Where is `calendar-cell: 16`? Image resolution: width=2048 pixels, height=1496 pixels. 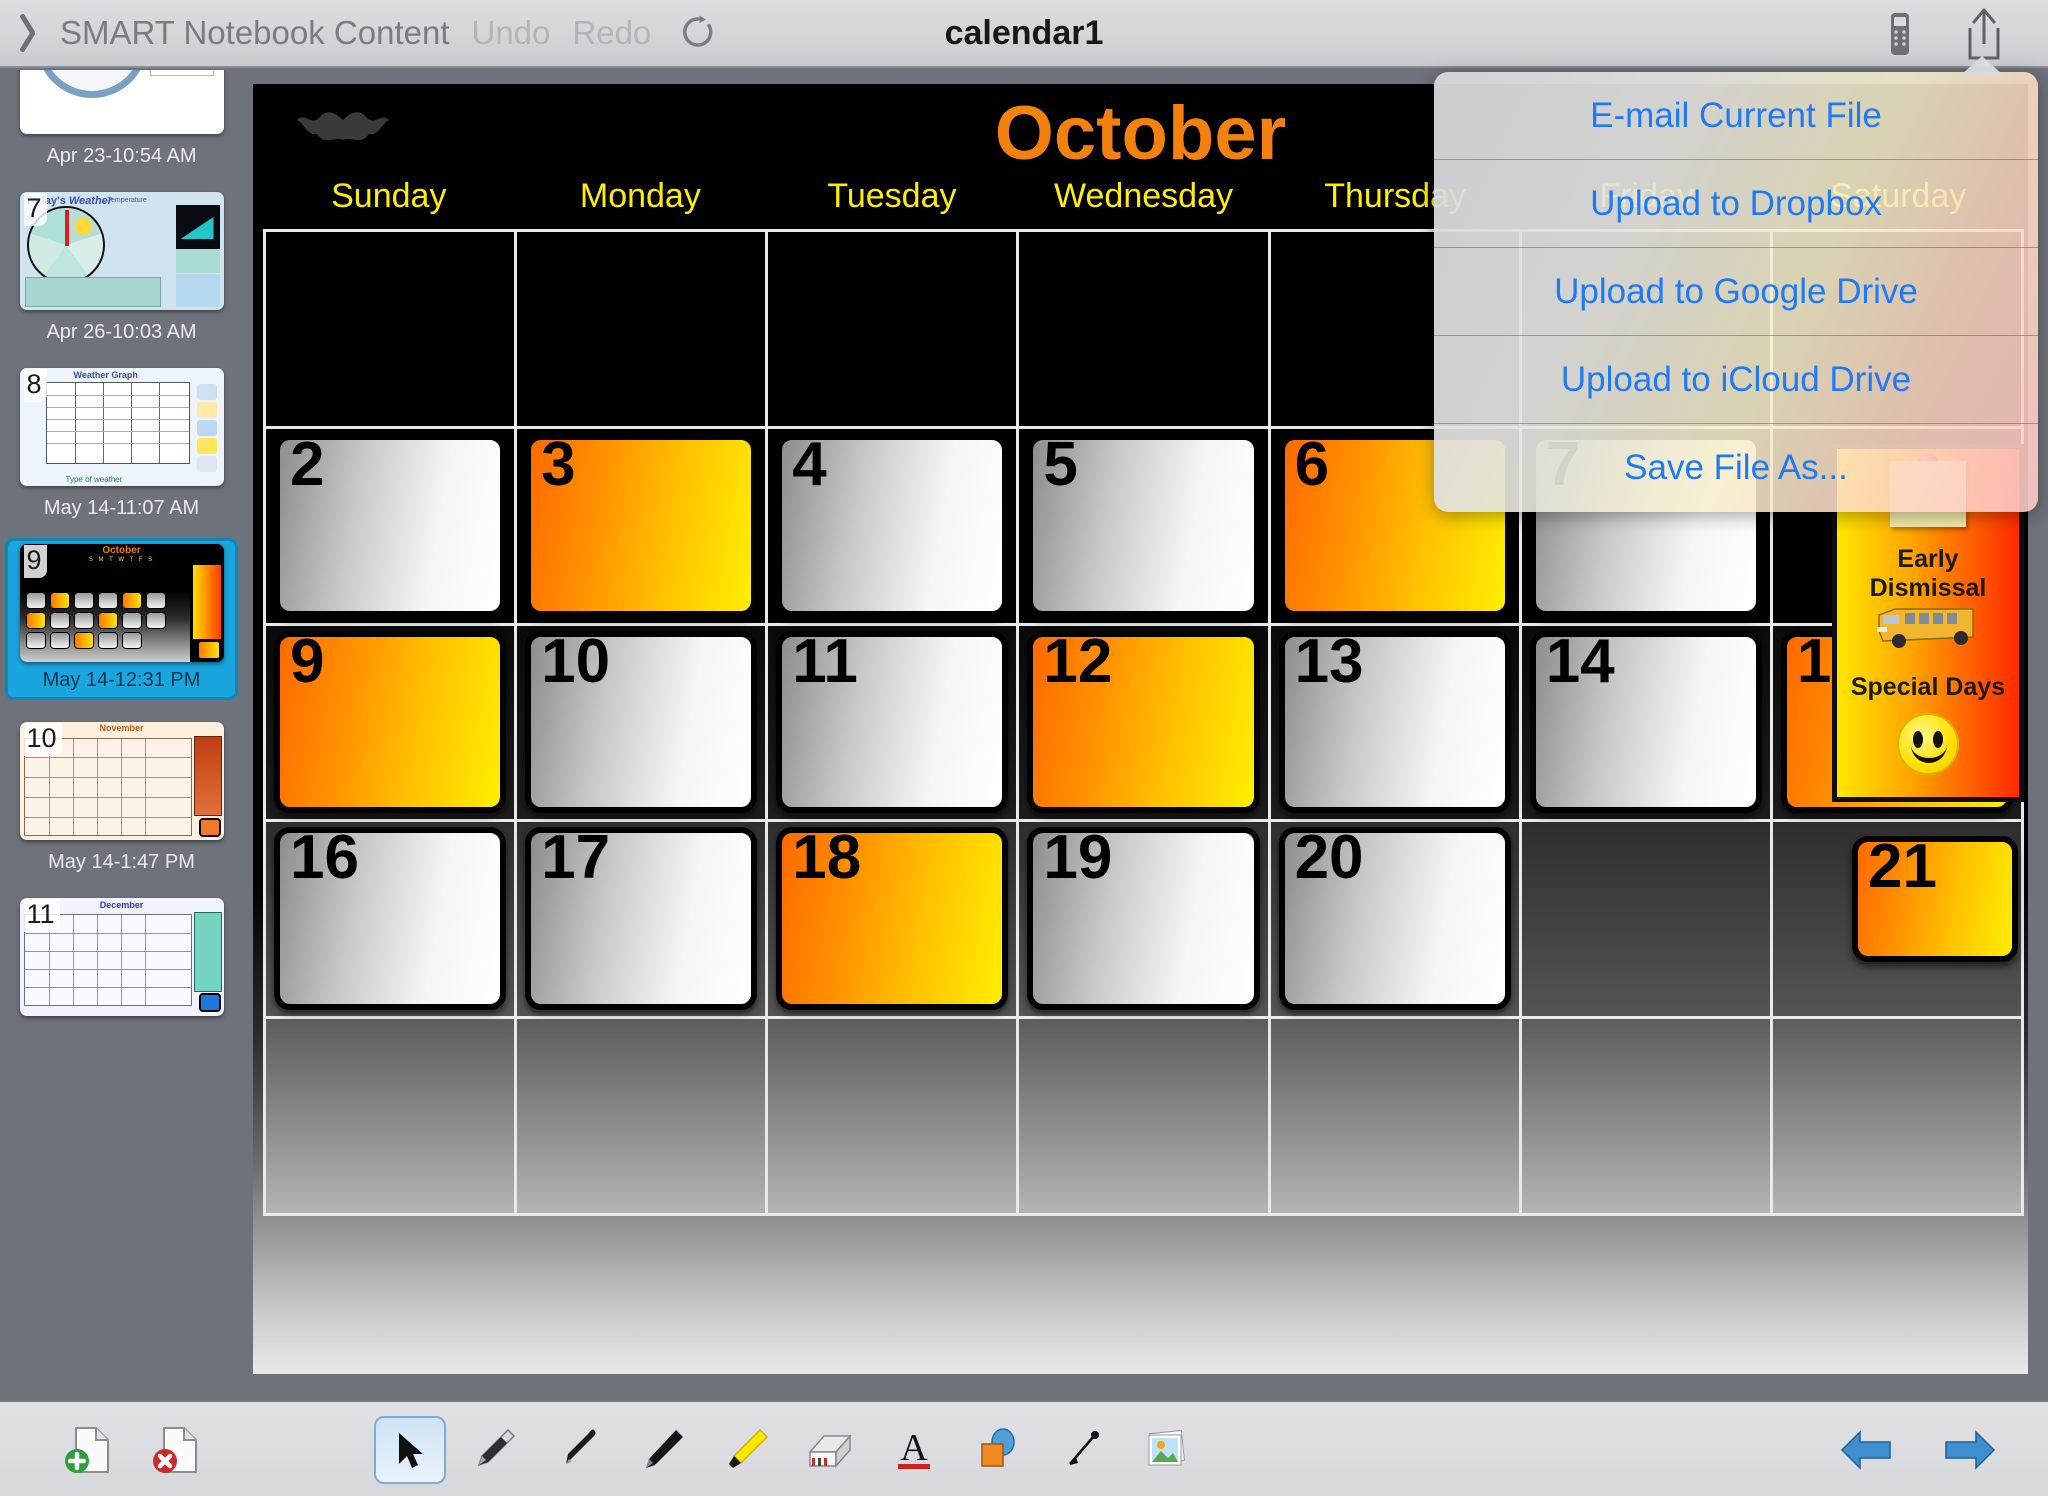 calendar-cell: 16 is located at coordinates (390, 919).